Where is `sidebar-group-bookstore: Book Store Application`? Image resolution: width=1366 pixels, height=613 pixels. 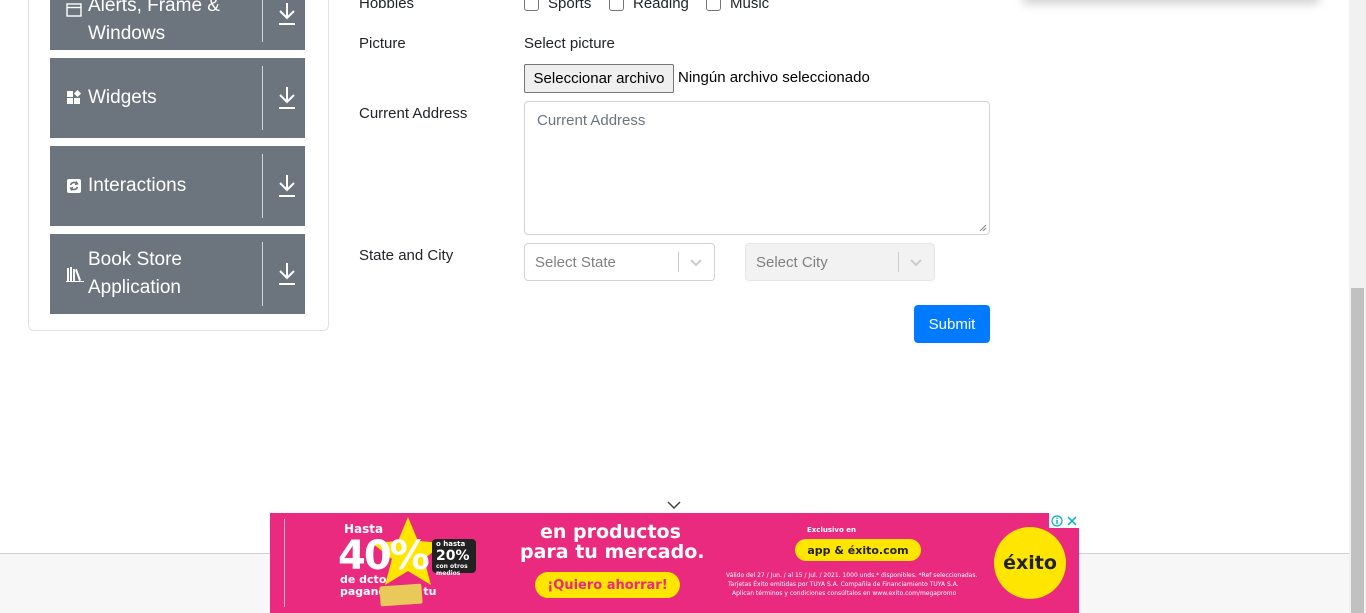 sidebar-group-bookstore: Book Store Application is located at coordinates (177, 274).